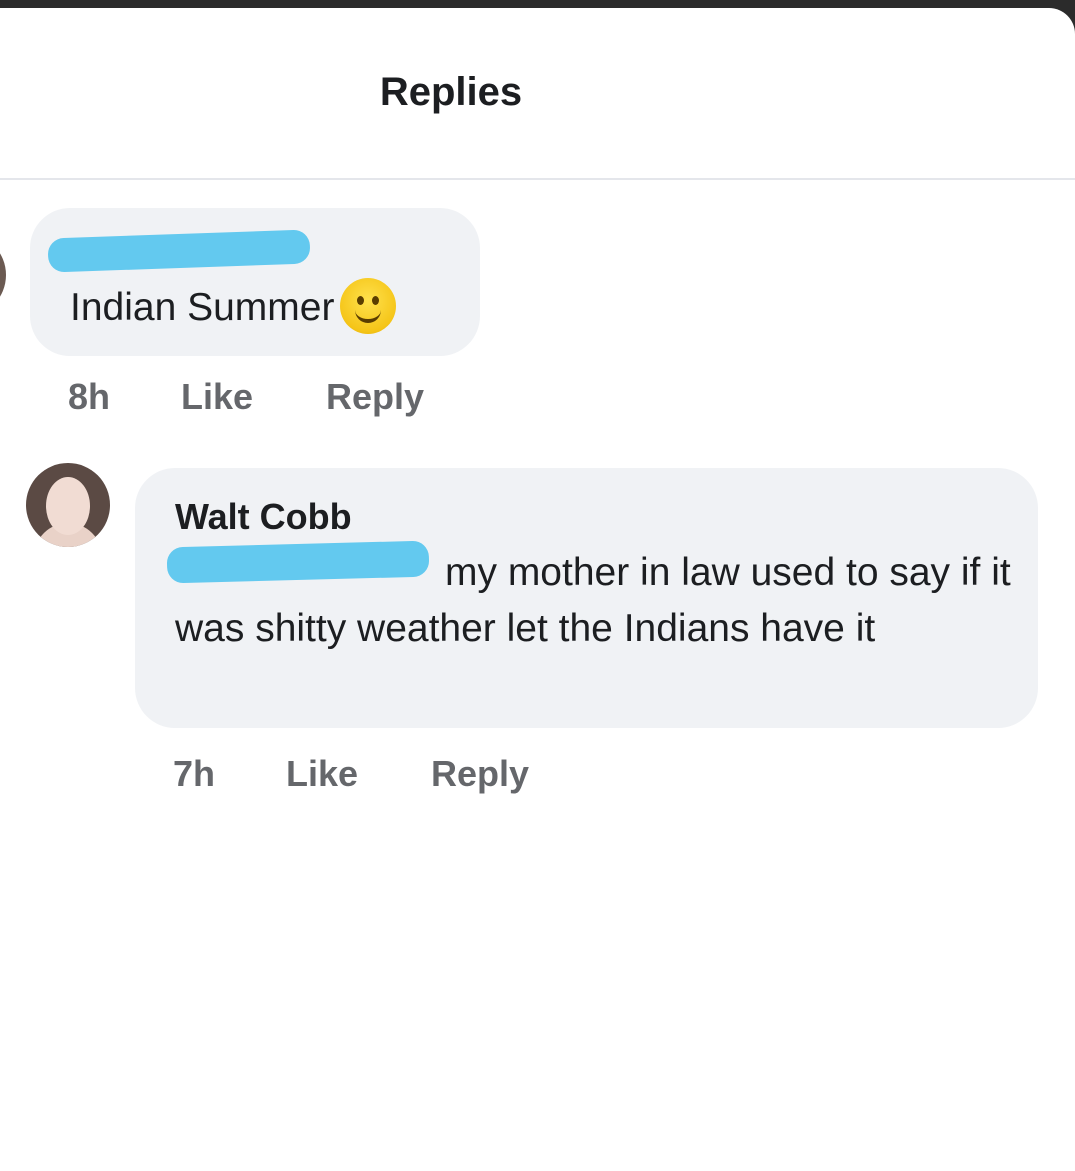  I want to click on comment-actions: 7h Like Reply, so click(351, 774).